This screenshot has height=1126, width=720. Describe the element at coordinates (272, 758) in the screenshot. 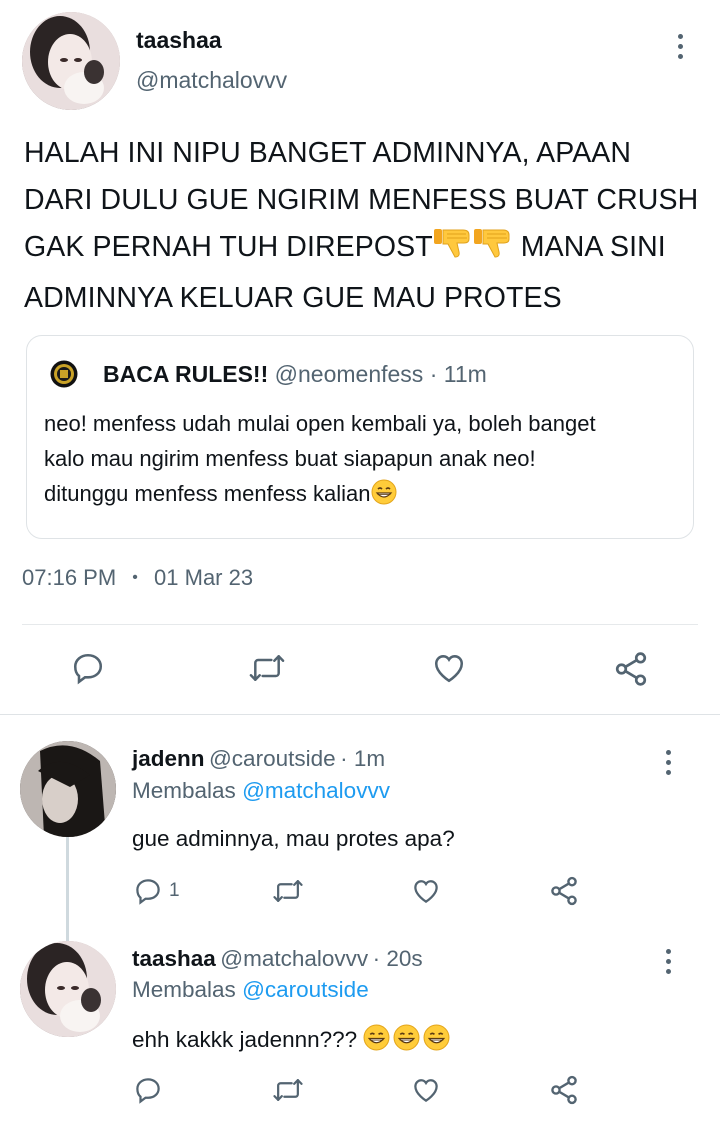

I see `reply-author-handle: @caroutside` at that location.